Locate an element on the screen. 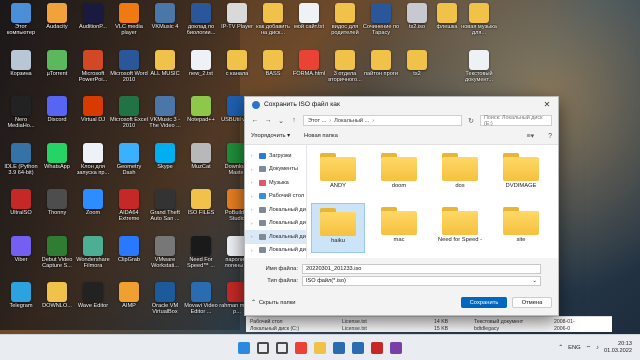 The height and width of the screenshot is (360, 640). back-arrow-icon: ← is located at coordinates (255, 120).